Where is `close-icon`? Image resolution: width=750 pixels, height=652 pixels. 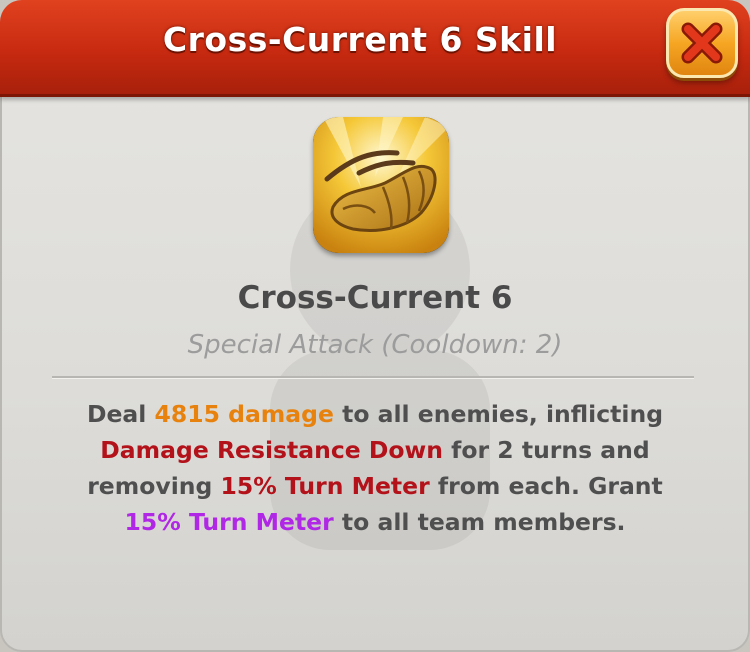
close-icon is located at coordinates (702, 43).